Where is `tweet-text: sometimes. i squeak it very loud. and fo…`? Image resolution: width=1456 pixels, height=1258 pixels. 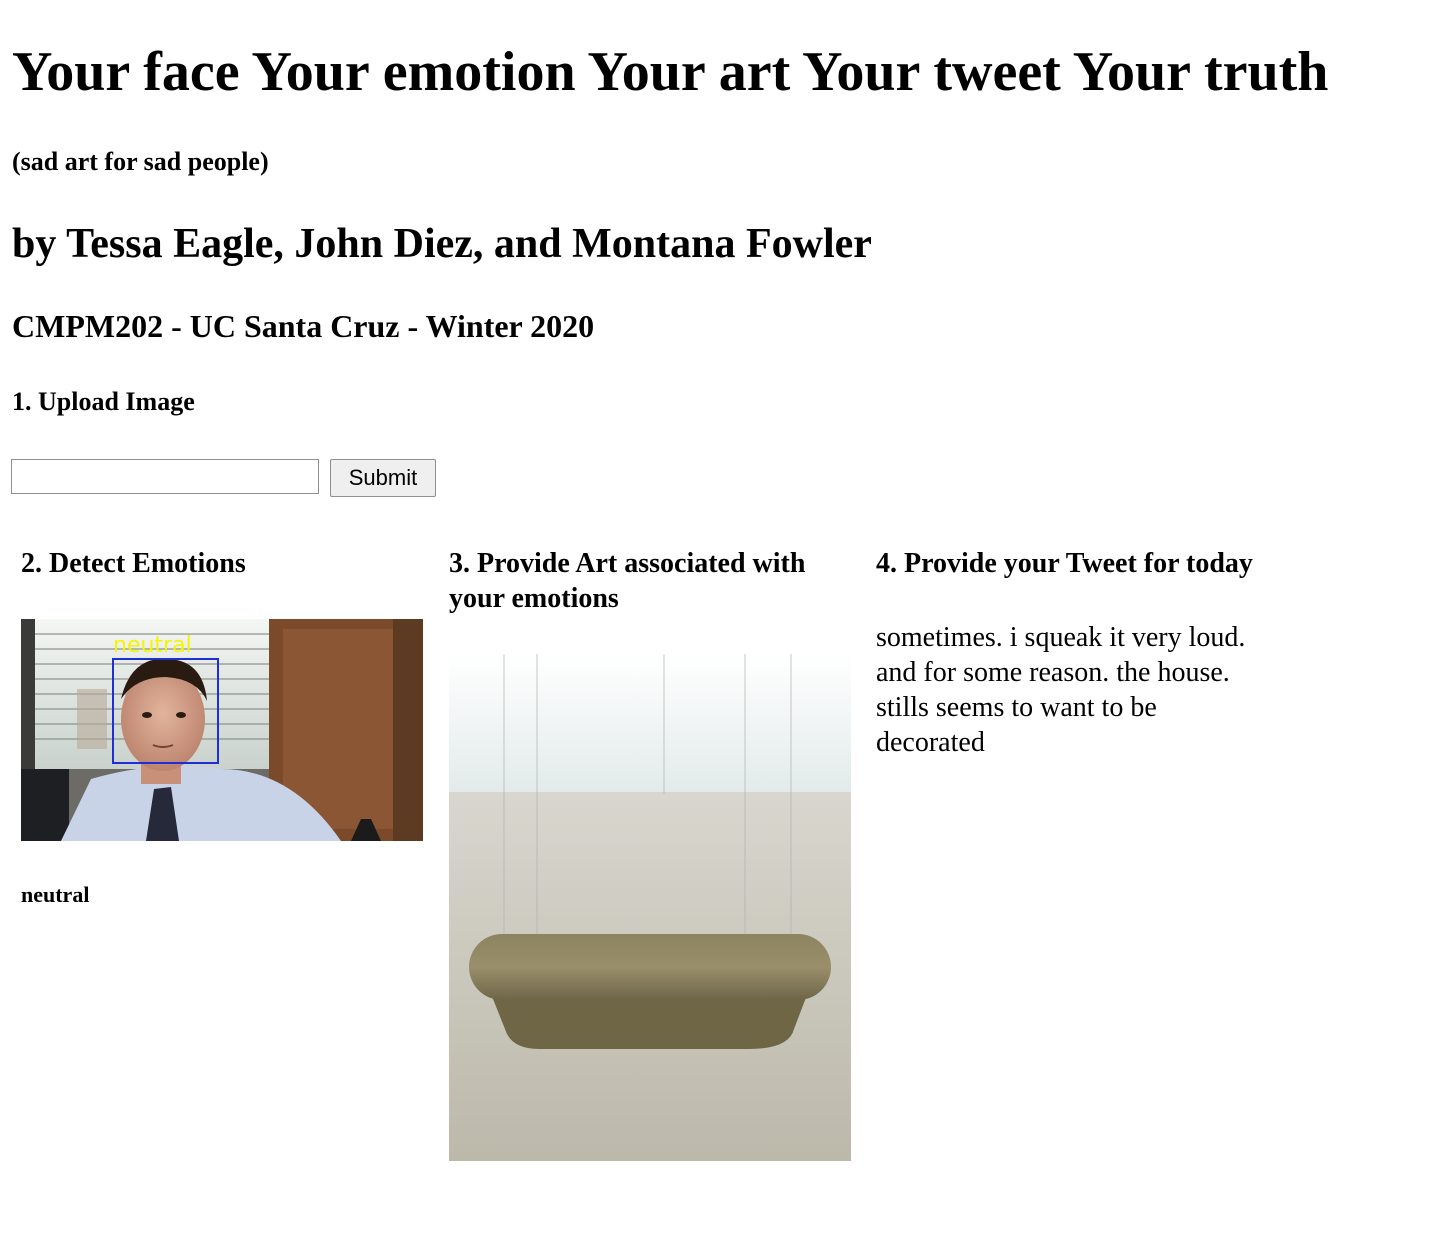
tweet-text: sometimes. i squeak it very loud. and fo… is located at coordinates (1086, 690).